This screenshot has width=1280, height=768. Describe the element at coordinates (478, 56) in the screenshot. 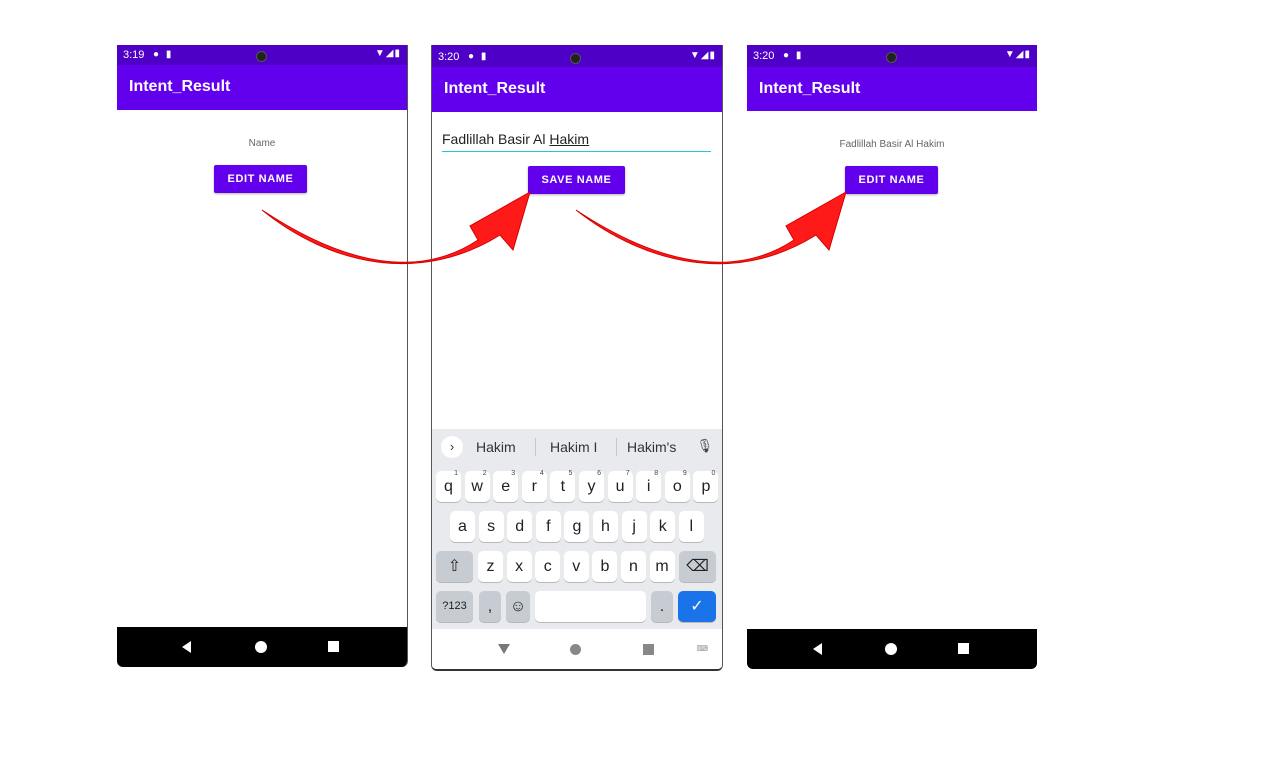

I see `notification-icons: ● ▮` at that location.